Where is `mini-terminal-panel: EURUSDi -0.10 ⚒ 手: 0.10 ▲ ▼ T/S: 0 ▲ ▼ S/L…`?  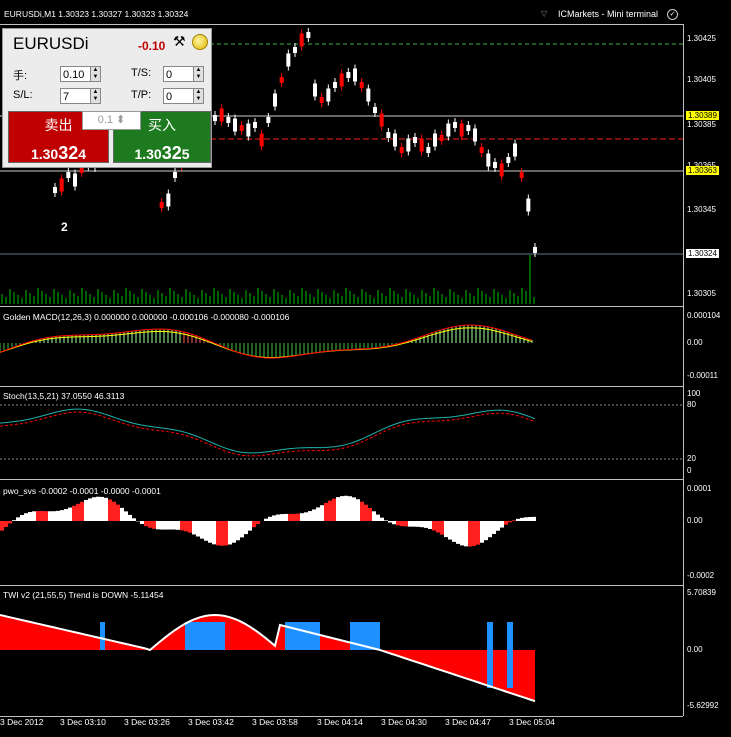
mini-terminal-panel: EURUSDi -0.10 ⚒ 手: 0.10 ▲ ▼ T/S: 0 ▲ ▼ S/L… is located at coordinates (107, 98).